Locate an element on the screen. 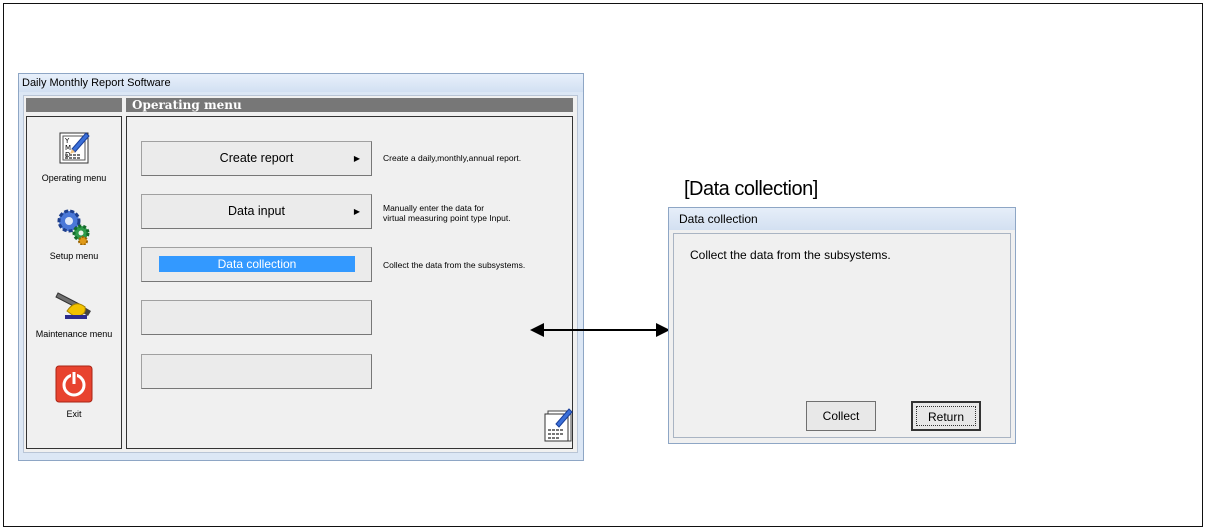 The image size is (1208, 530). dialog-message: Collect the data from the subsystems. is located at coordinates (790, 255).